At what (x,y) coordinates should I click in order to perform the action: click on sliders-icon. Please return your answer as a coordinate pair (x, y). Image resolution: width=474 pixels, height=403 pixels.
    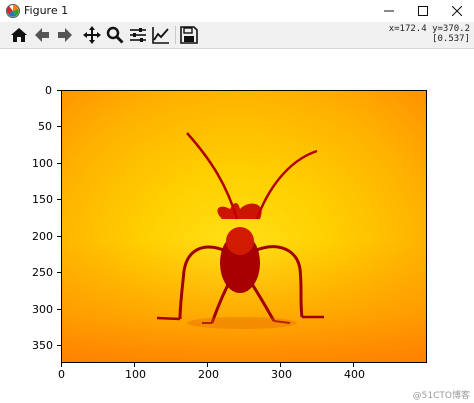
    Looking at the image, I should click on (138, 35).